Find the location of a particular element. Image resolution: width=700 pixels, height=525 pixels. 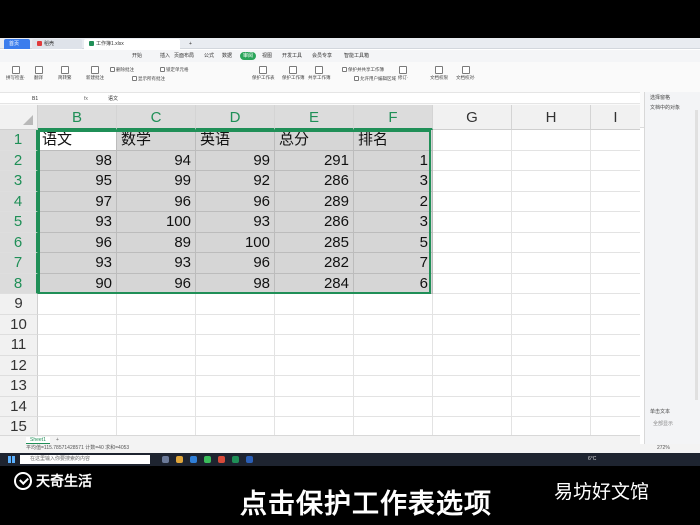

menu-item: 视图 is located at coordinates (267, 56).